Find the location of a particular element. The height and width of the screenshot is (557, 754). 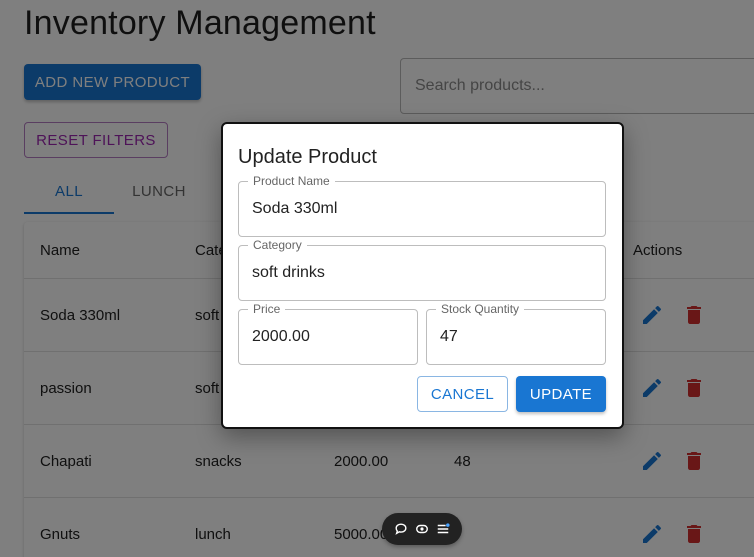

view-button is located at coordinates (422, 529).